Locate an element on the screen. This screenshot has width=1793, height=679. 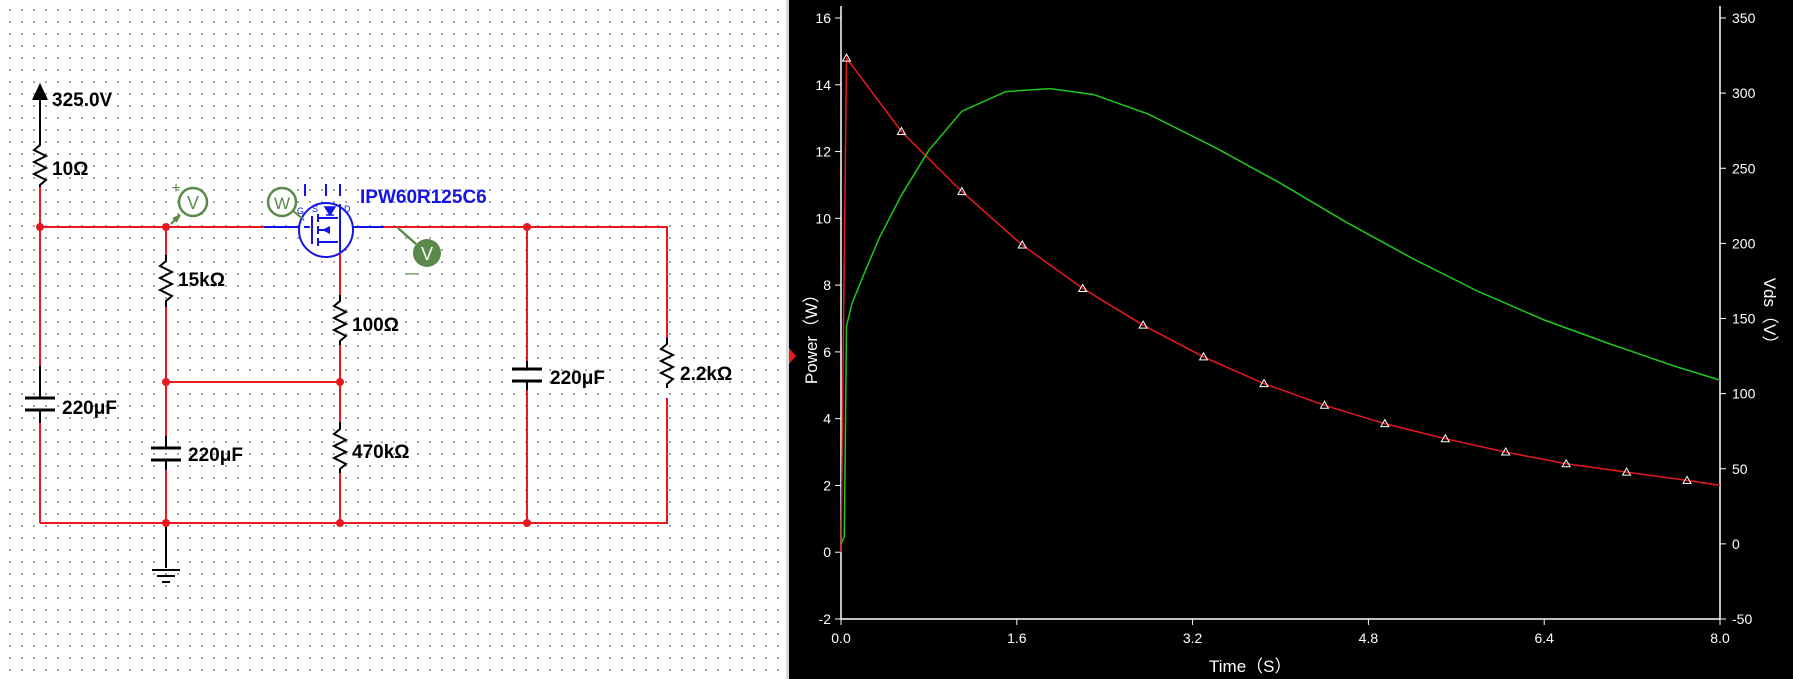
y-axis-right-title: Vds（V） is located at coordinates (1769, 315).